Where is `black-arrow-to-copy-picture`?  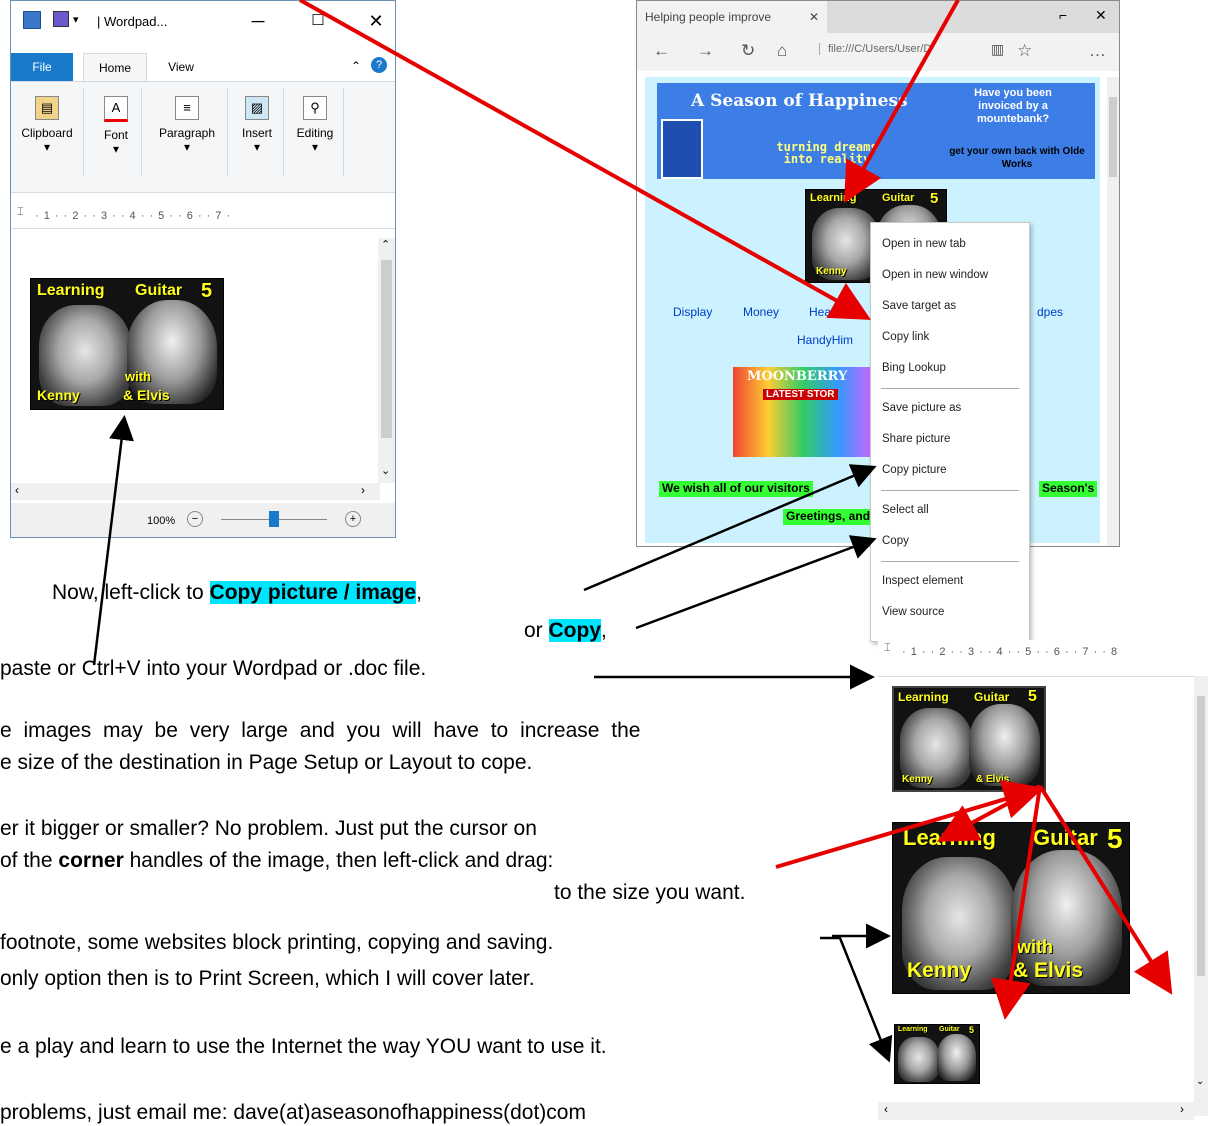
black-arrow-to-copy-picture is located at coordinates (730, 528).